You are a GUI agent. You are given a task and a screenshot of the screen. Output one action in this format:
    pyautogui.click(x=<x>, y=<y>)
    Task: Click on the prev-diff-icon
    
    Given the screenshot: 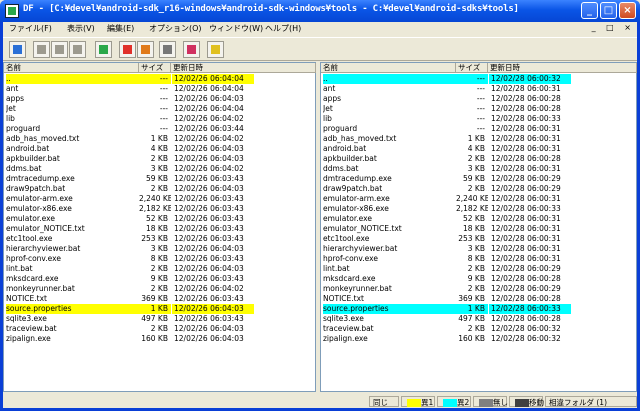 What is the action you would take?
    pyautogui.click(x=127, y=49)
    